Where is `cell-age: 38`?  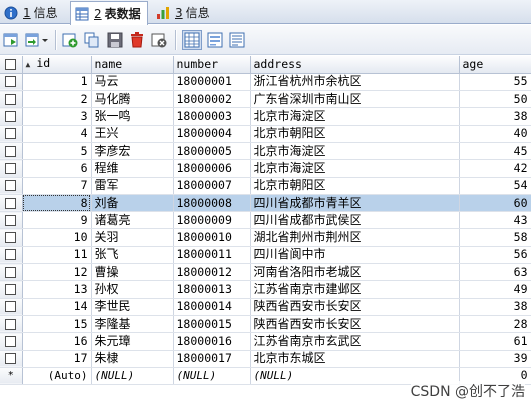 cell-age: 38 is located at coordinates (495, 116).